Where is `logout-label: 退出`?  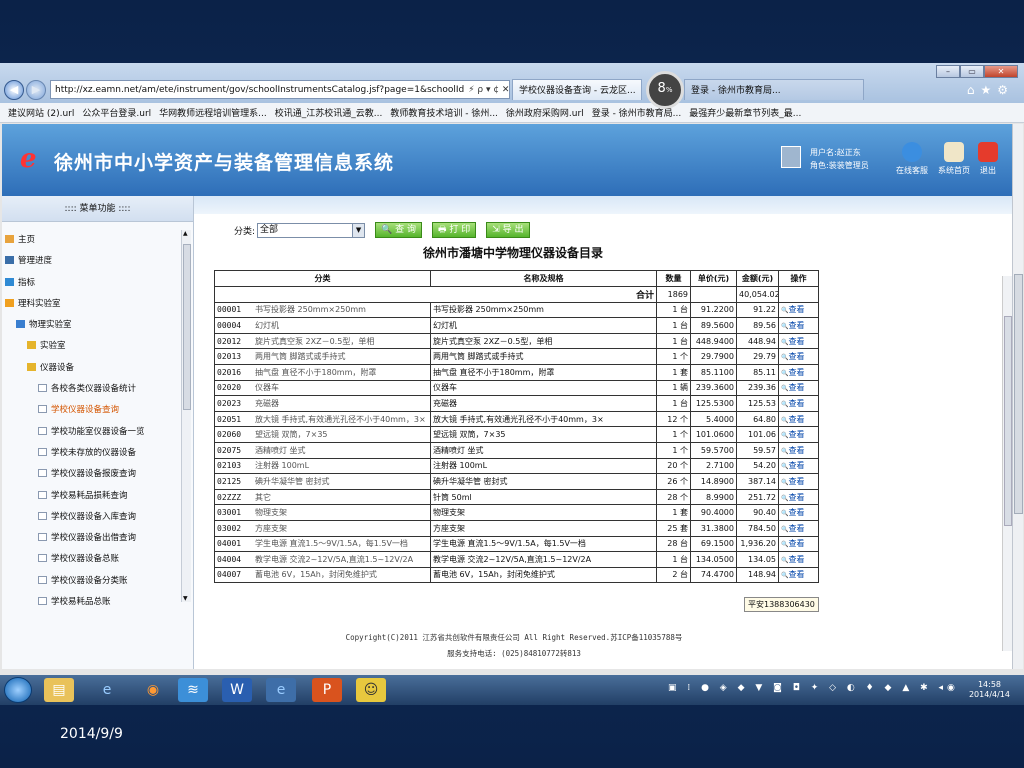 logout-label: 退出 is located at coordinates (988, 170).